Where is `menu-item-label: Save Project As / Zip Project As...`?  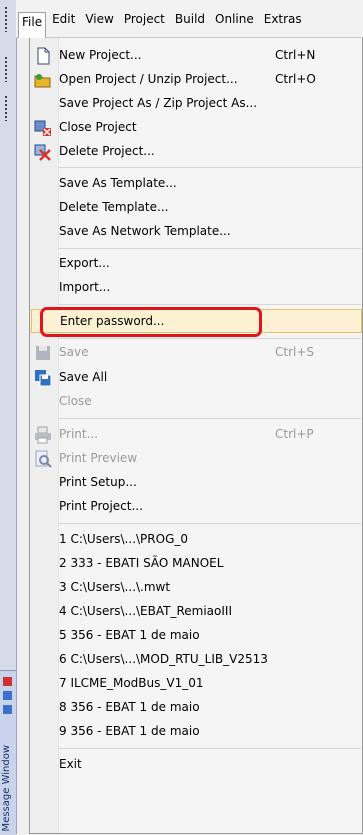 menu-item-label: Save Project As / Zip Project As... is located at coordinates (158, 103).